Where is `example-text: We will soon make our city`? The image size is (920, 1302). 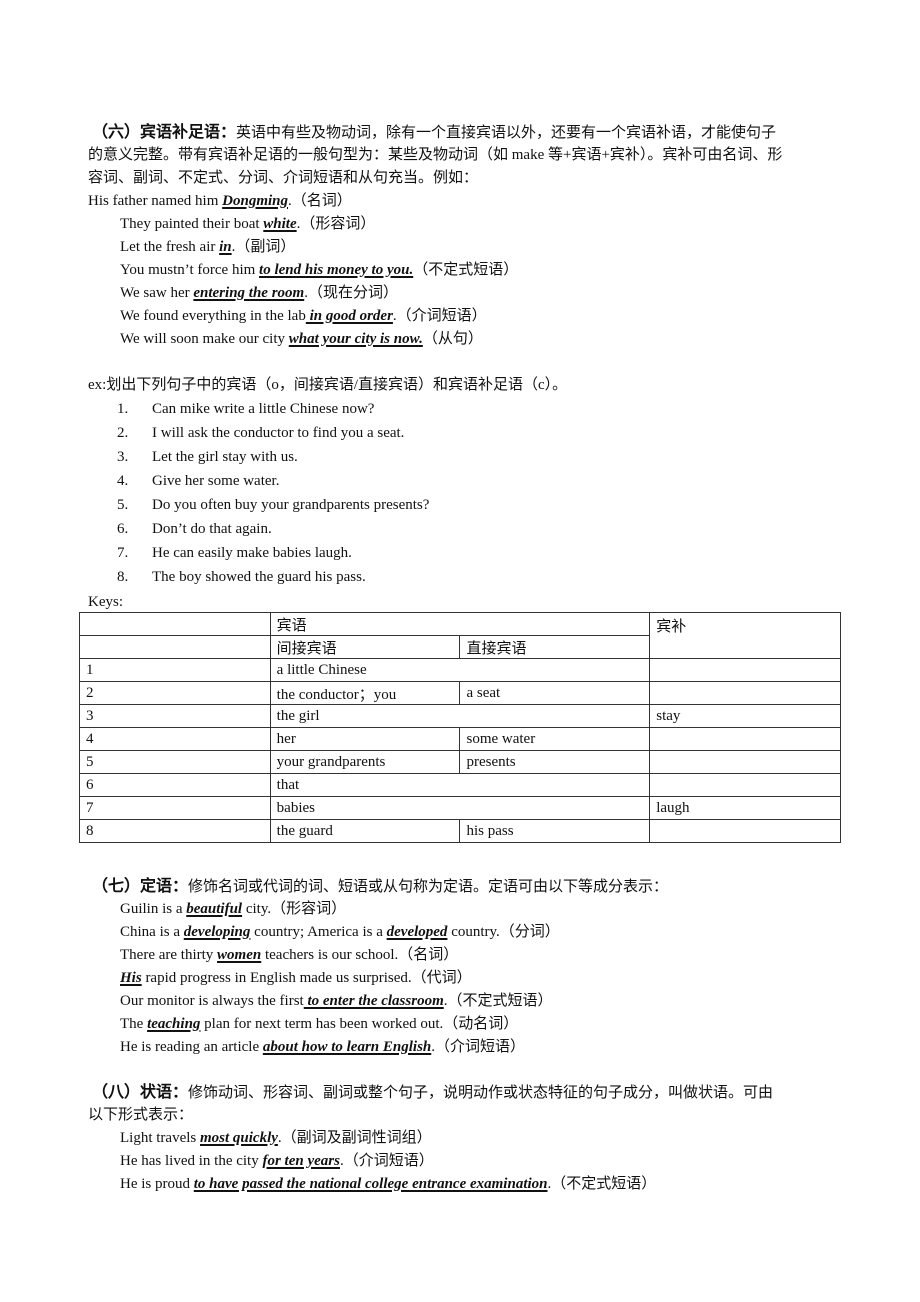 example-text: We will soon make our city is located at coordinates (204, 339).